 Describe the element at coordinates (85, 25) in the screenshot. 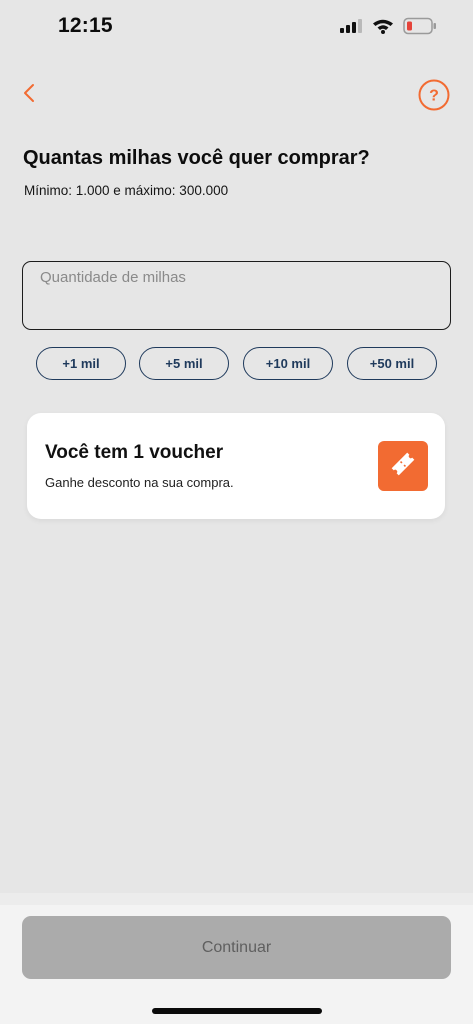

I see `status-time: 12:15` at that location.